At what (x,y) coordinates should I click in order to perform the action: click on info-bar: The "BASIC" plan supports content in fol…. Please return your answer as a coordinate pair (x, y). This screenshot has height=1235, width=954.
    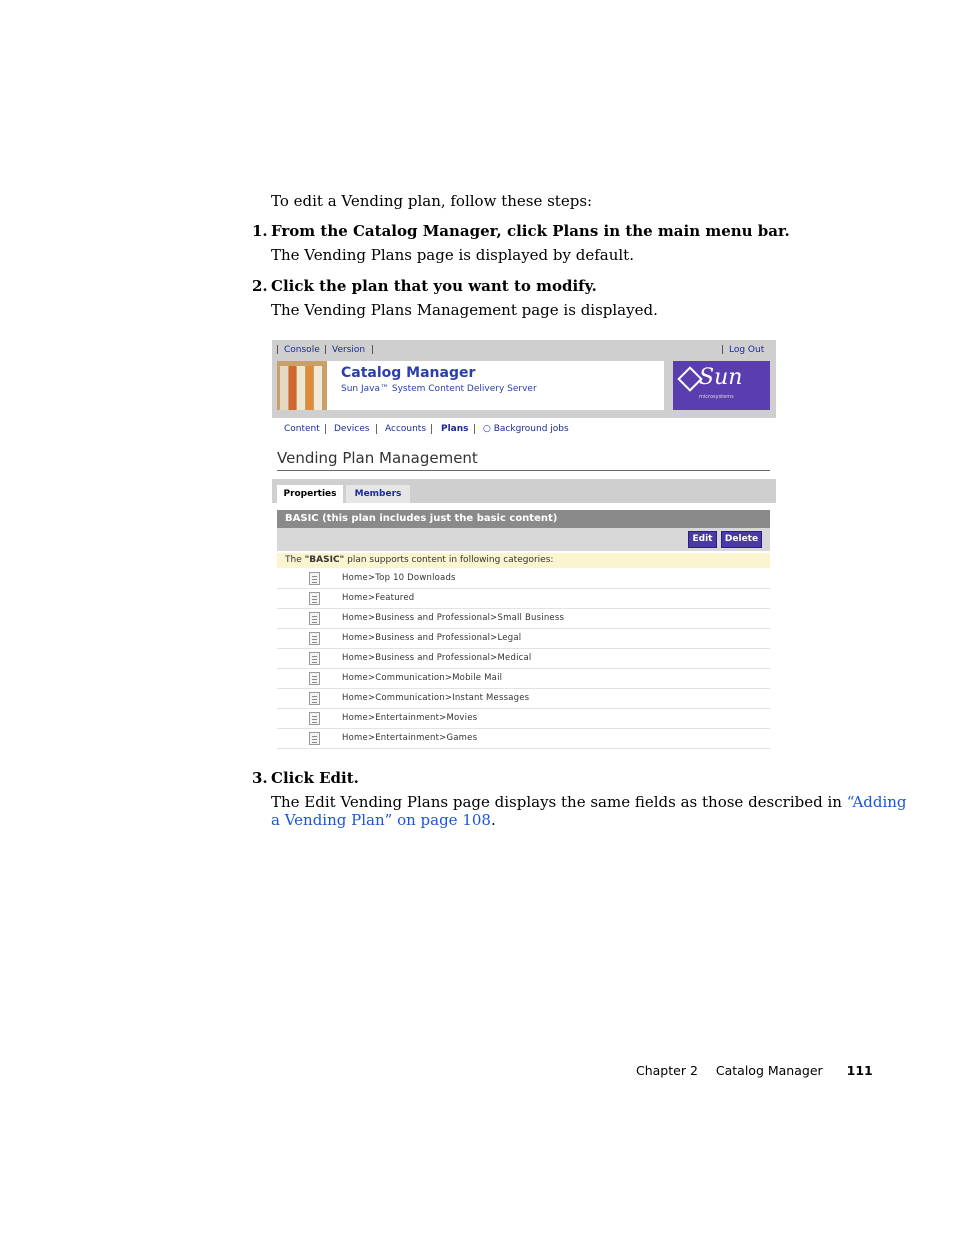
    Looking at the image, I should click on (523, 560).